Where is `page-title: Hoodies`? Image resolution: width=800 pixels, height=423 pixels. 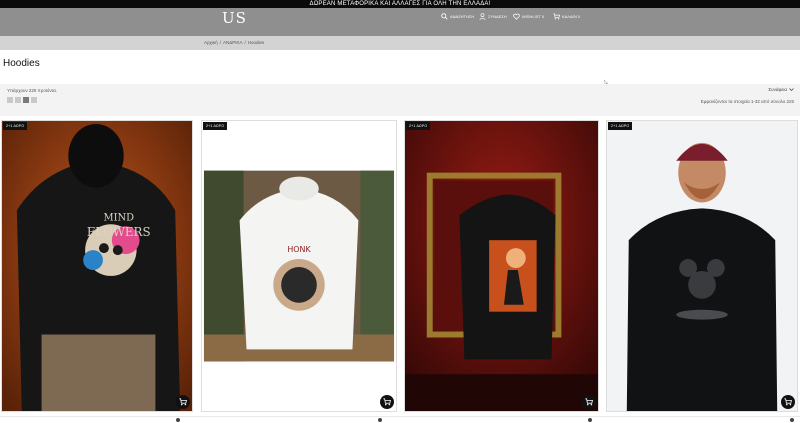 page-title: Hoodies is located at coordinates (21, 63).